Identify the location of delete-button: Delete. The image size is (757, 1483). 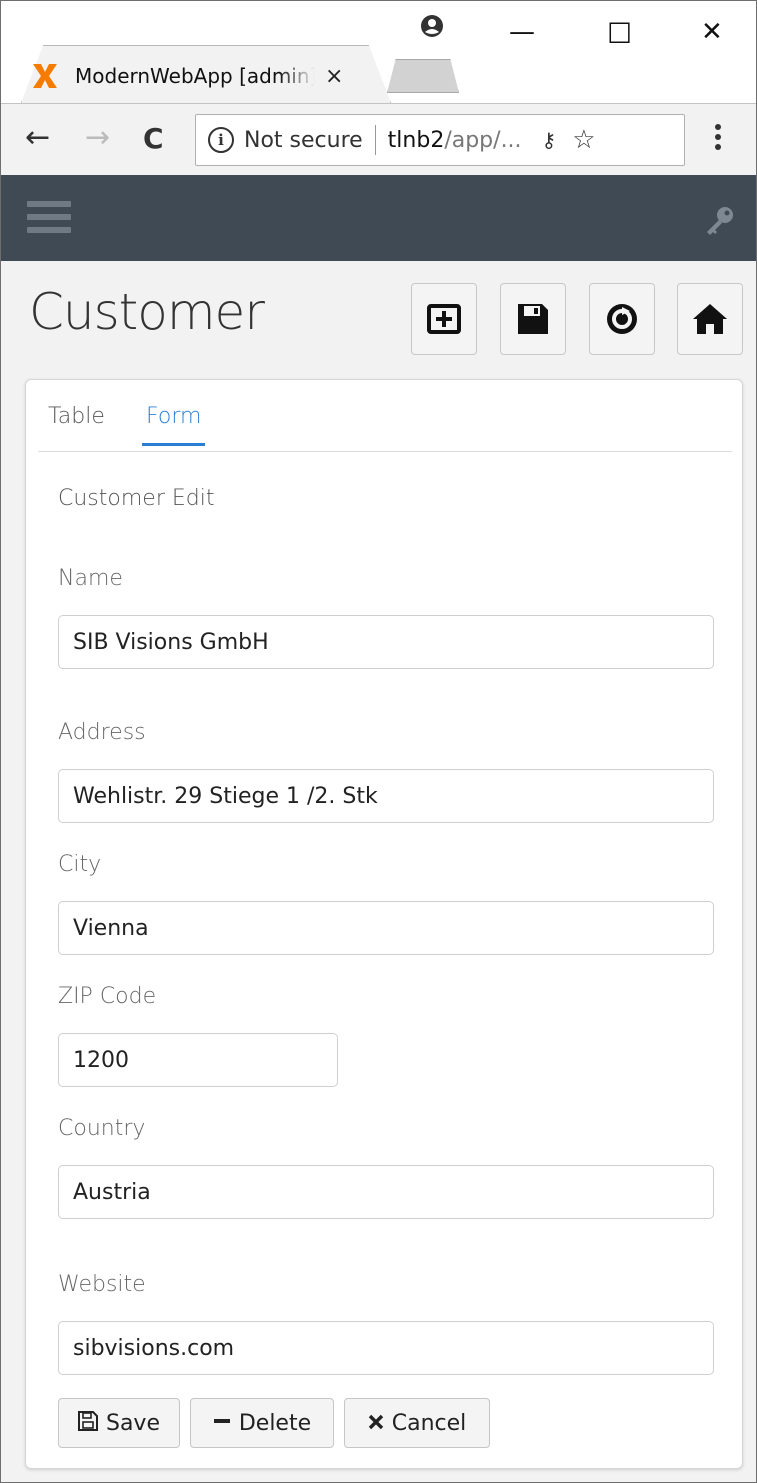
(262, 1423).